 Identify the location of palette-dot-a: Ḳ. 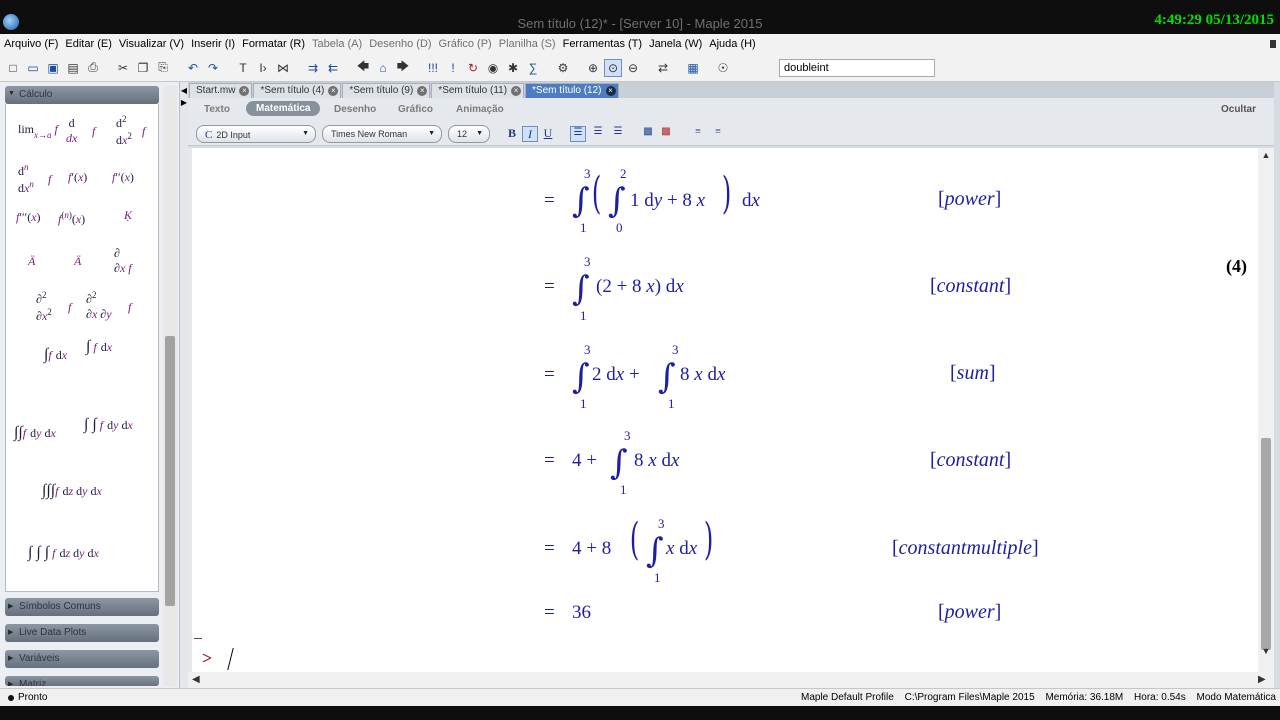
(128, 215).